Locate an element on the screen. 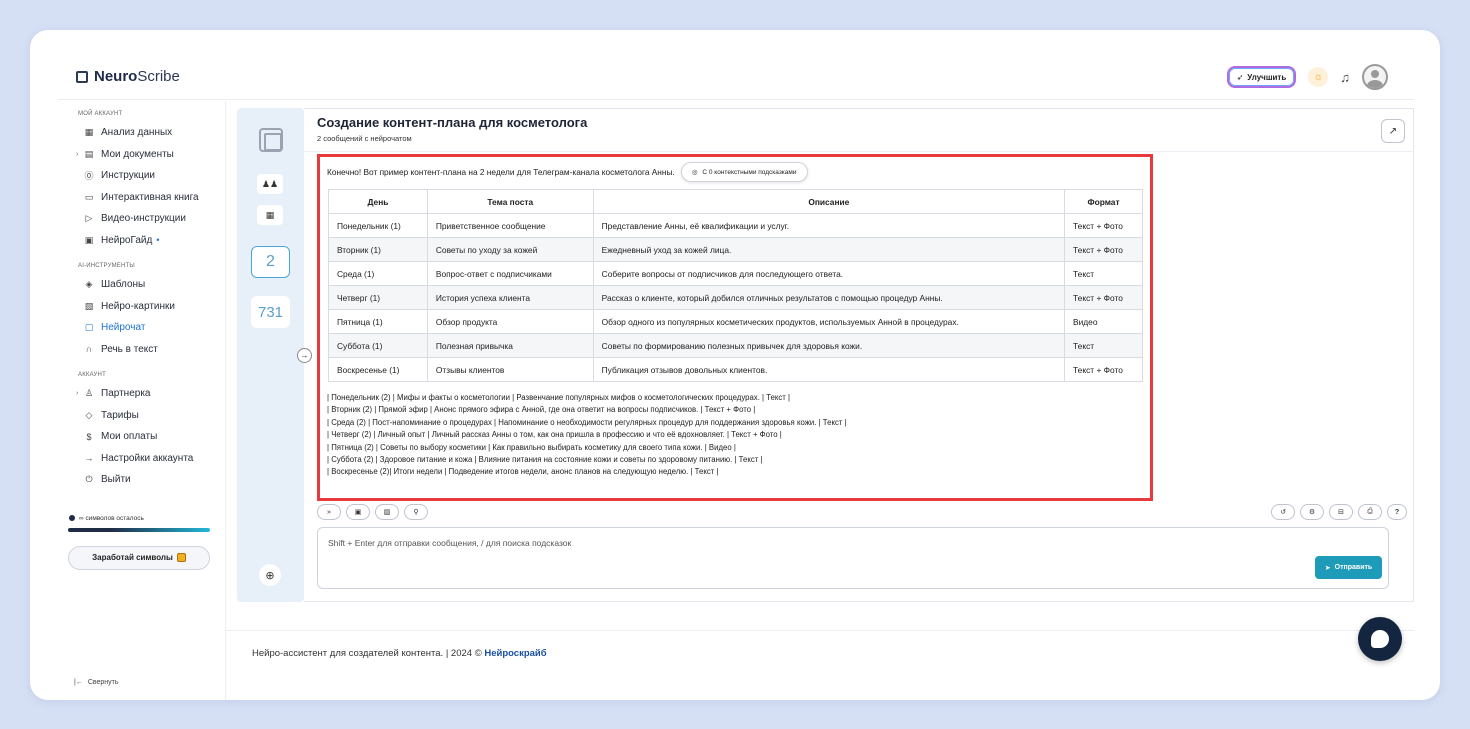 Image resolution: width=1470 pixels, height=729 pixels. context-hints-pill: ◎ С 0 контекстными подсказками is located at coordinates (744, 172).